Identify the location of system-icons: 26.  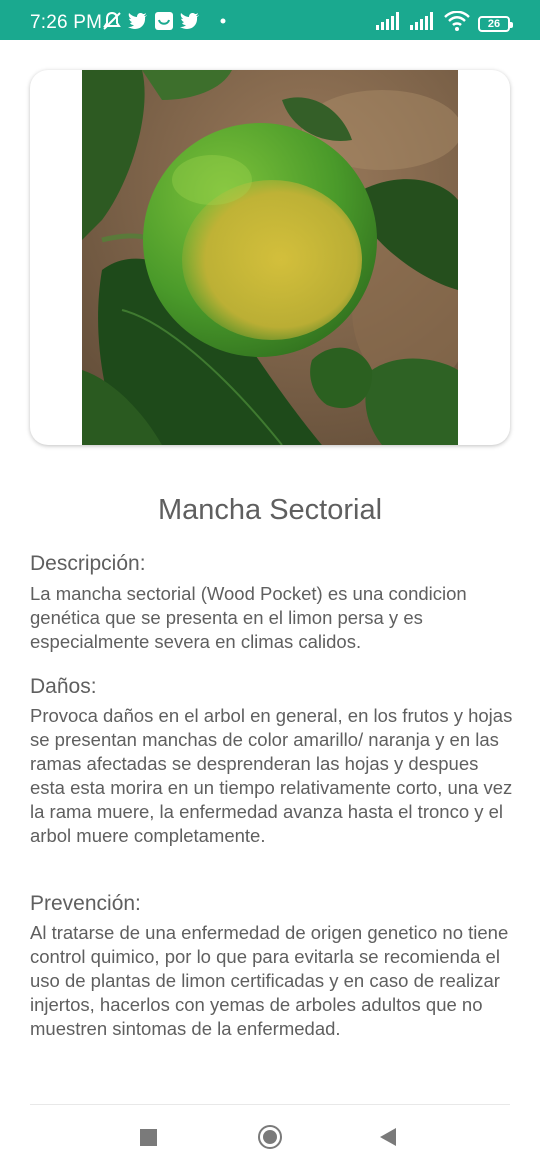
(444, 23).